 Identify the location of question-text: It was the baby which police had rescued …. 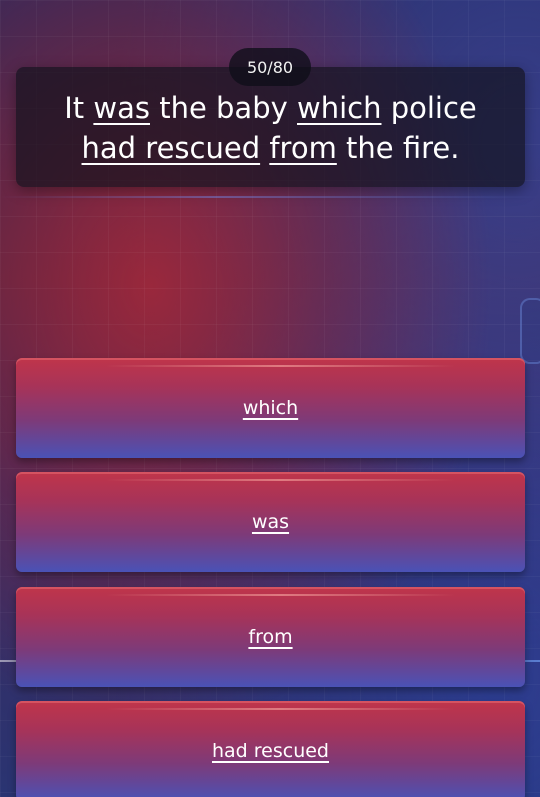
(270, 128).